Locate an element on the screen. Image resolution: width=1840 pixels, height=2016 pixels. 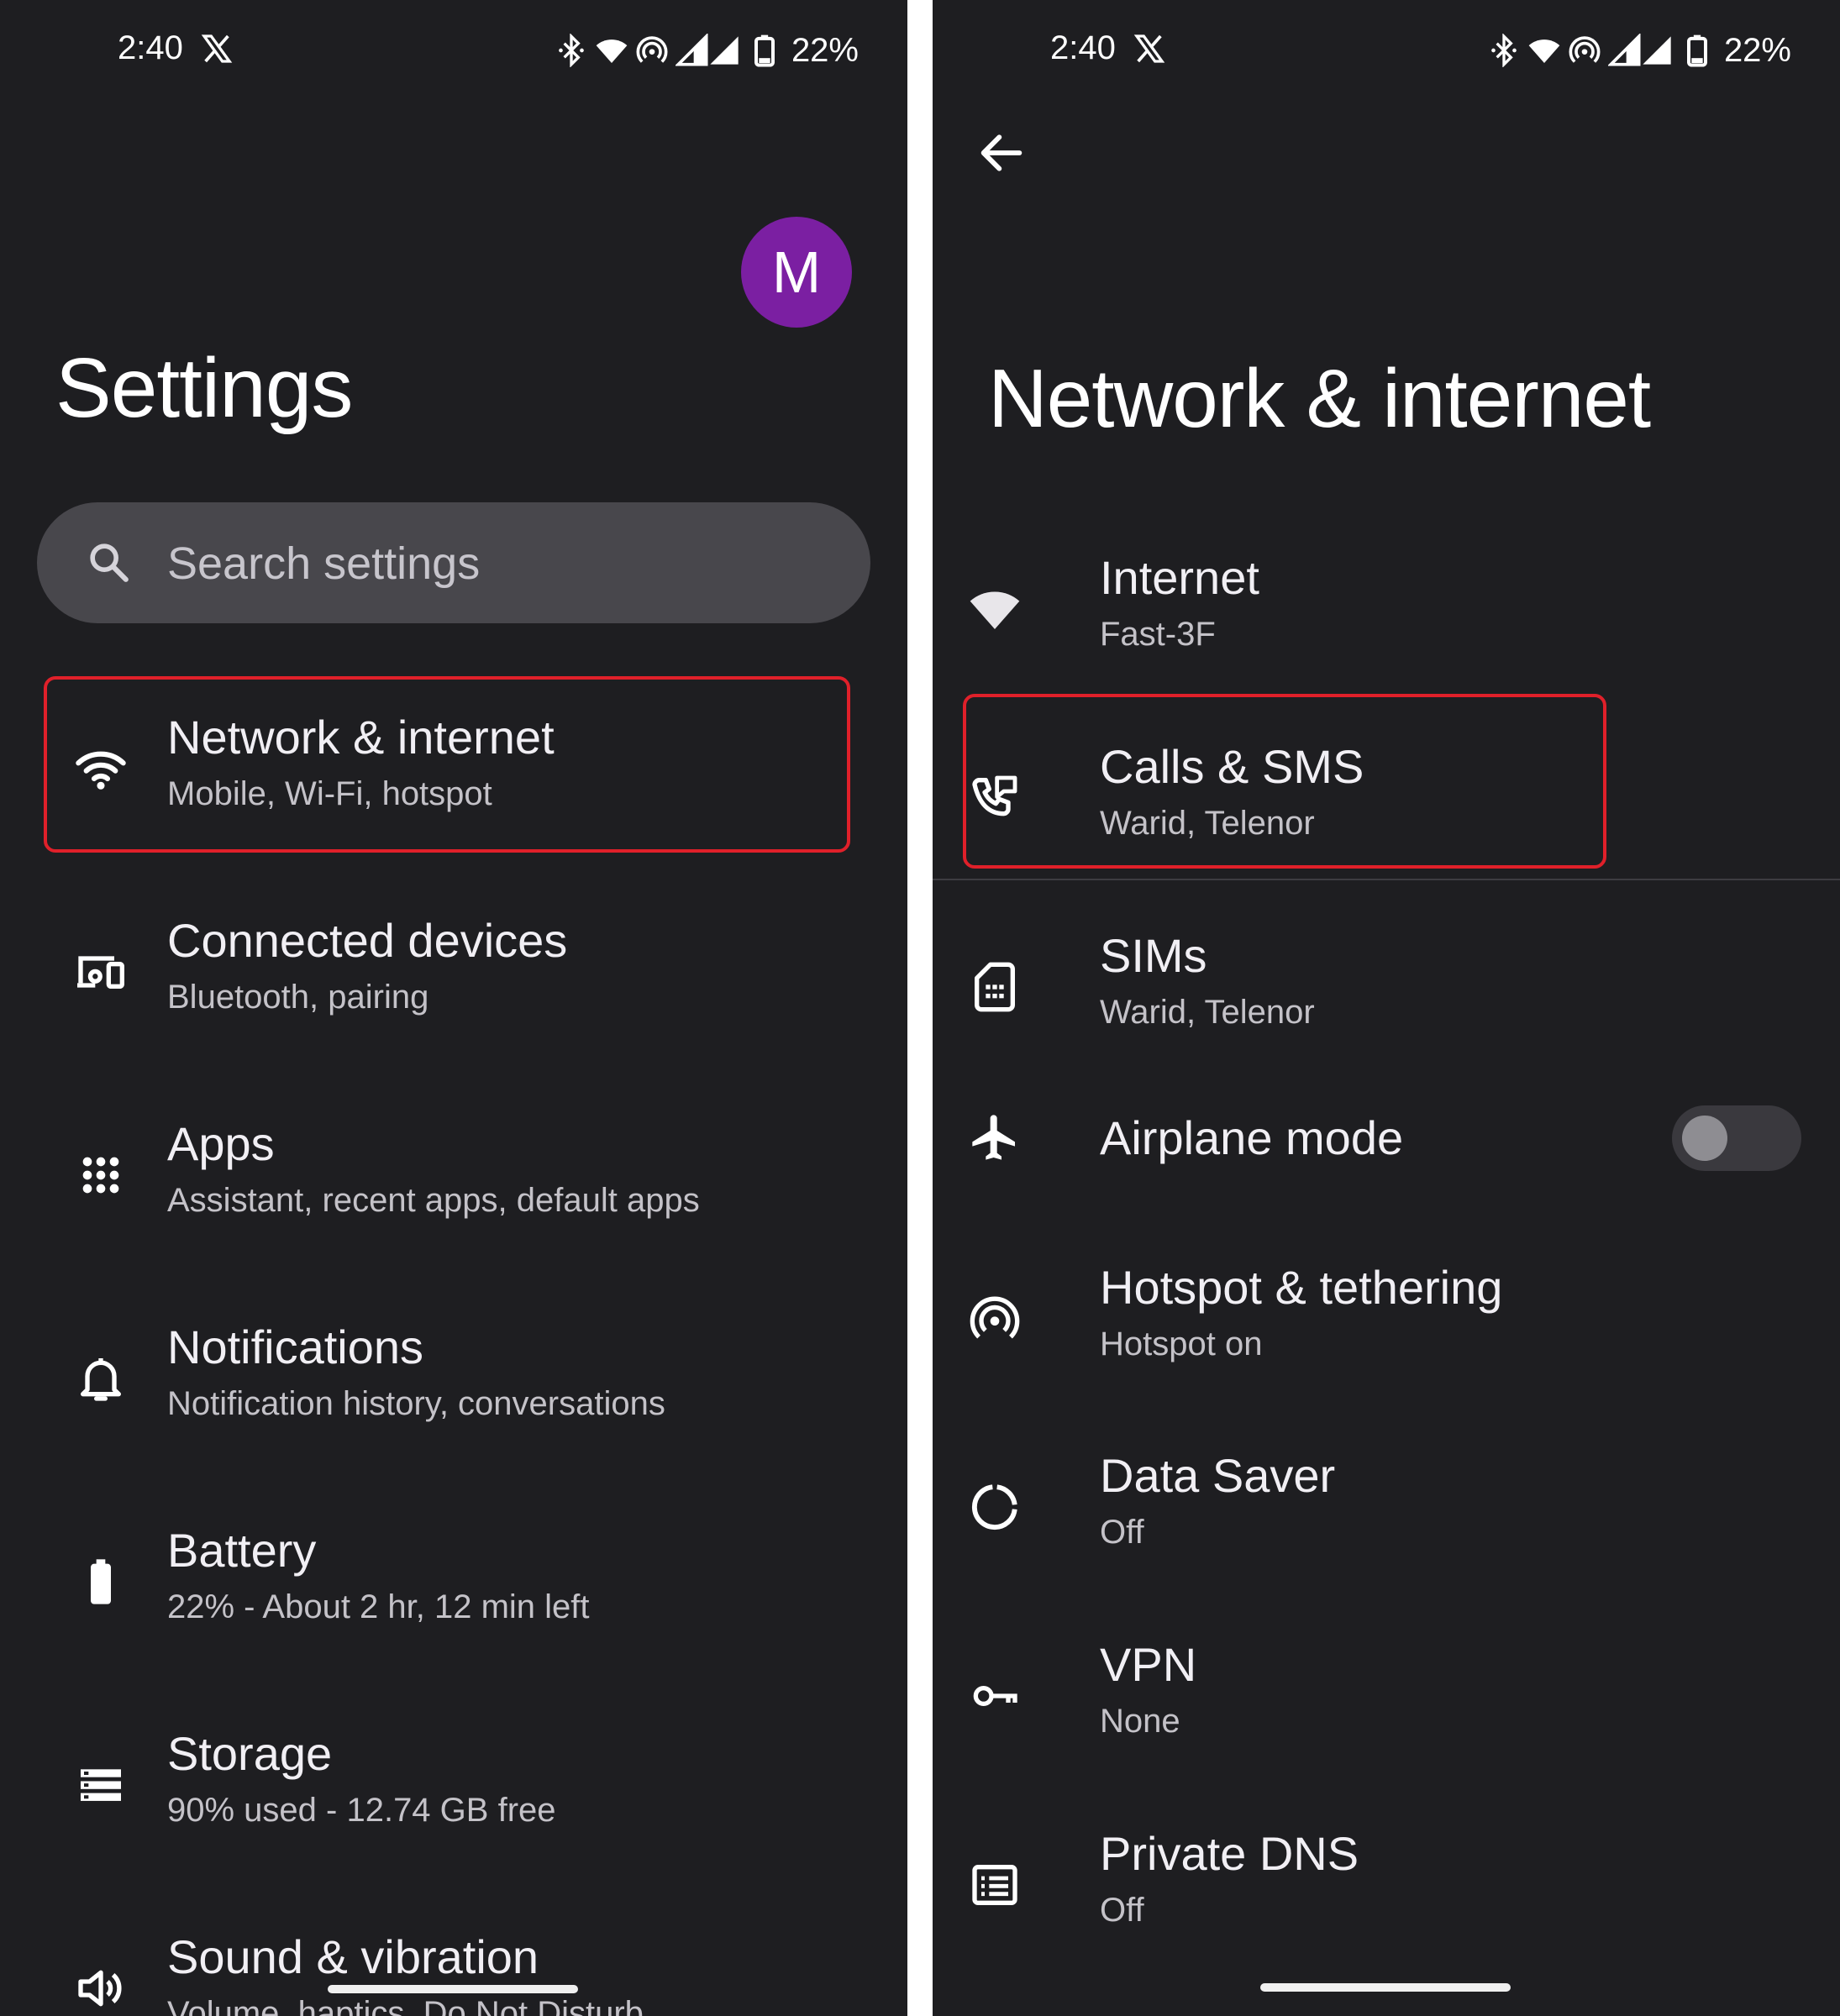
item-title: Notifications is located at coordinates (295, 1346).